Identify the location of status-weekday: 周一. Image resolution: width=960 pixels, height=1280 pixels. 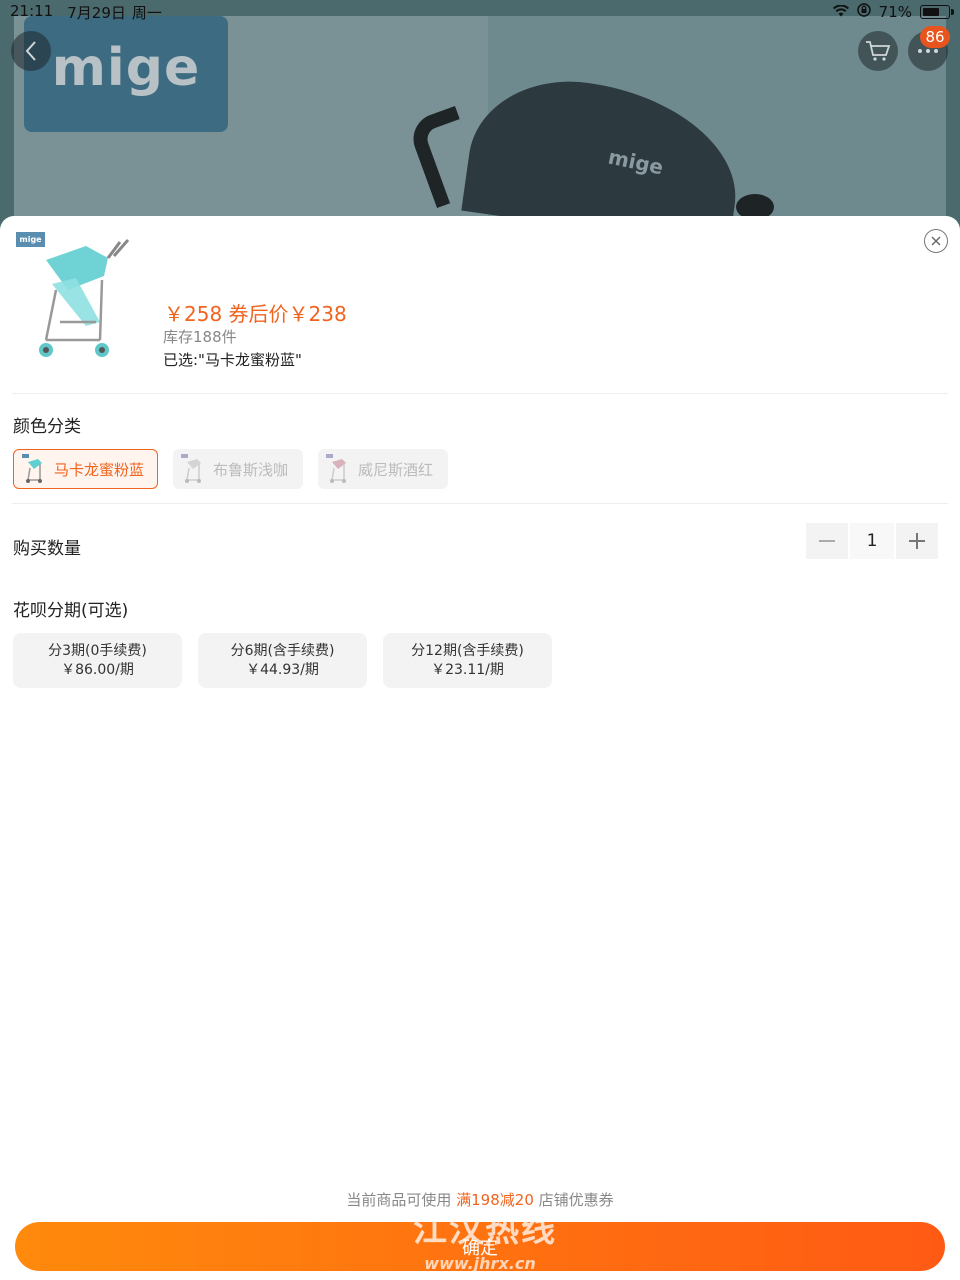
(146, 12).